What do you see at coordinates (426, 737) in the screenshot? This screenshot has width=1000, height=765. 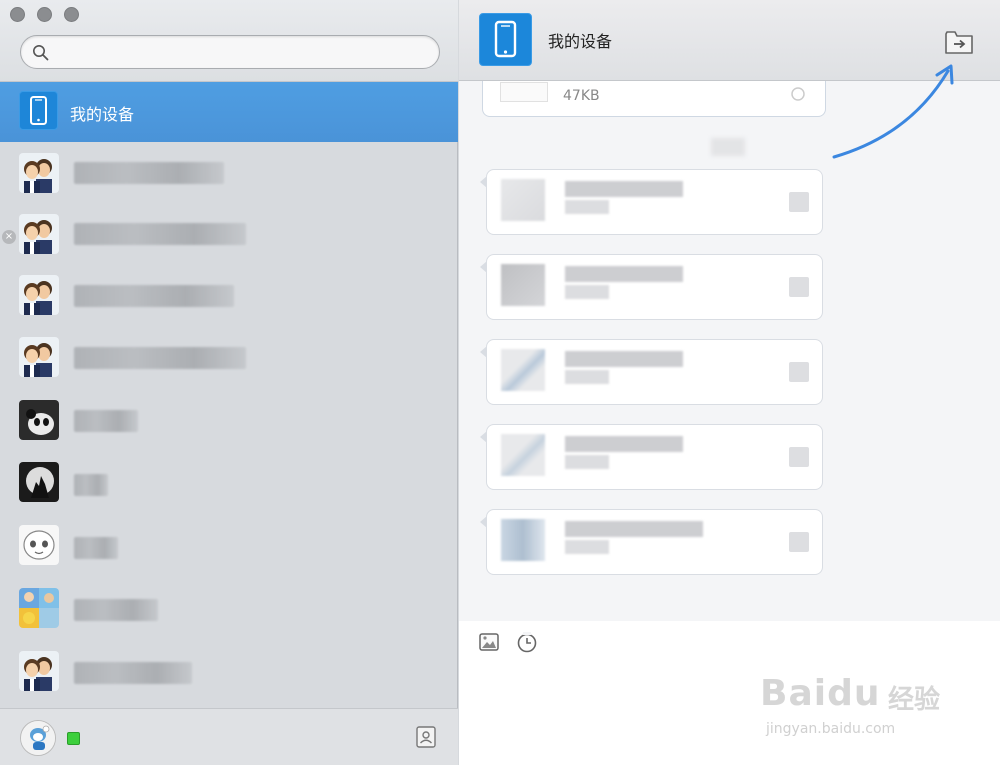 I see `contacts-book-icon` at bounding box center [426, 737].